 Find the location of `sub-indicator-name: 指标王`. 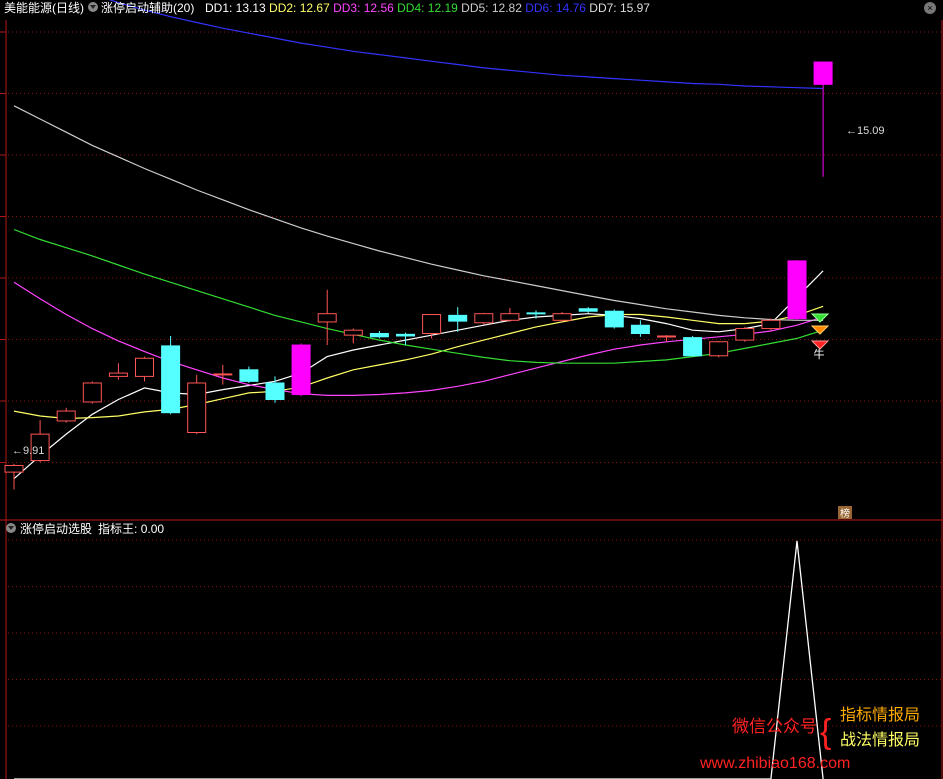

sub-indicator-name: 指标王 is located at coordinates (116, 528).